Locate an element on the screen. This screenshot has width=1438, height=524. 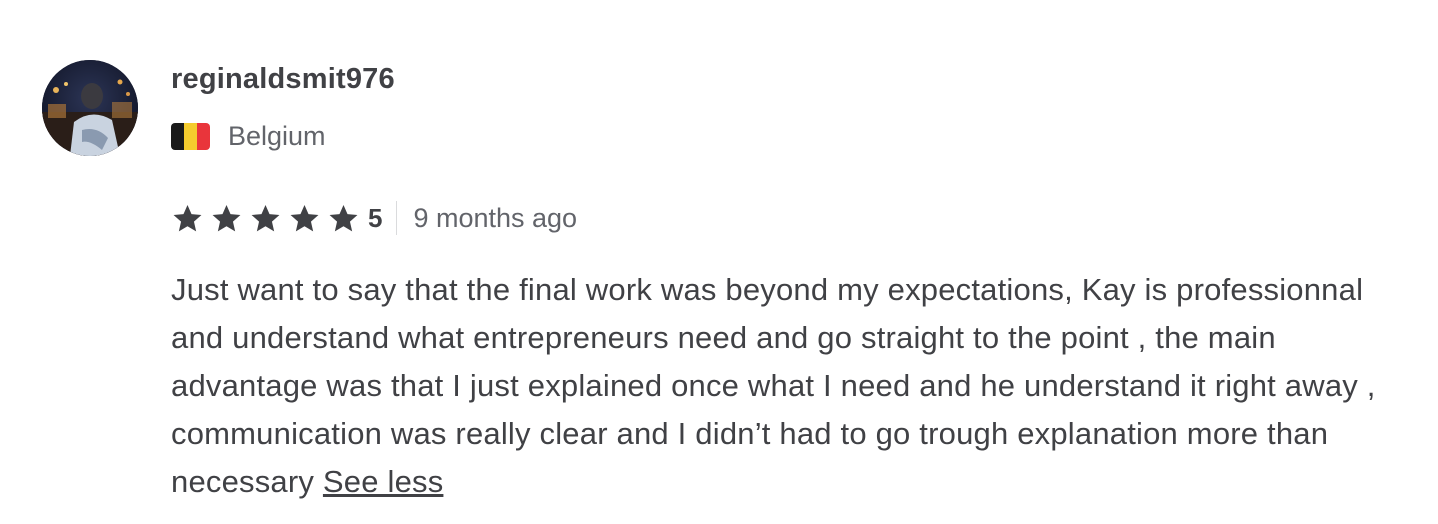
reviewer-header: reginaldsmit976 Belgium is located at coordinates (283, 106).